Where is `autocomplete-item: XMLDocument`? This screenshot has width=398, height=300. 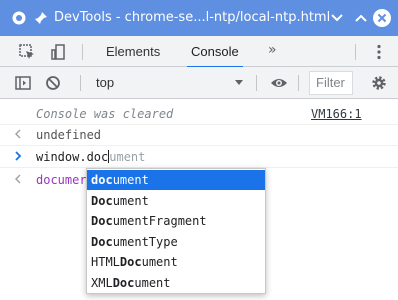 autocomplete-item: XMLDocument is located at coordinates (176, 283).